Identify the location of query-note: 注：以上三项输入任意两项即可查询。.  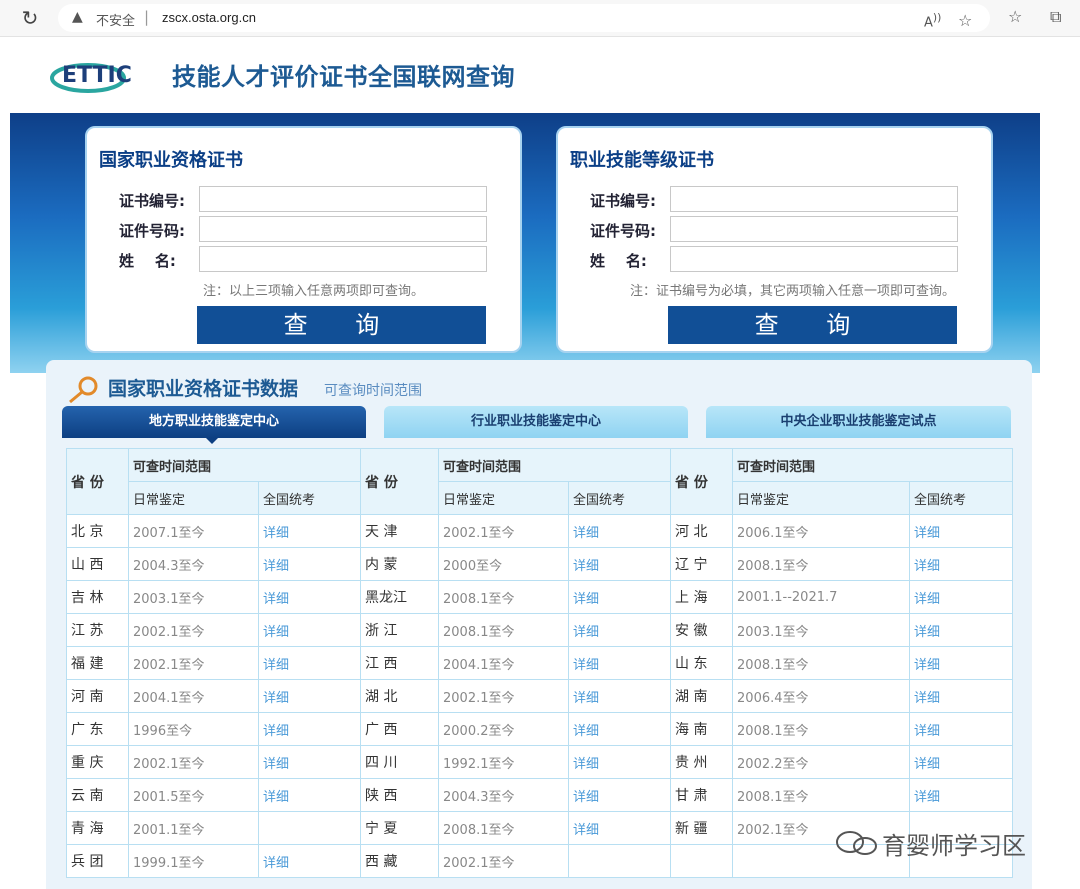
(314, 291).